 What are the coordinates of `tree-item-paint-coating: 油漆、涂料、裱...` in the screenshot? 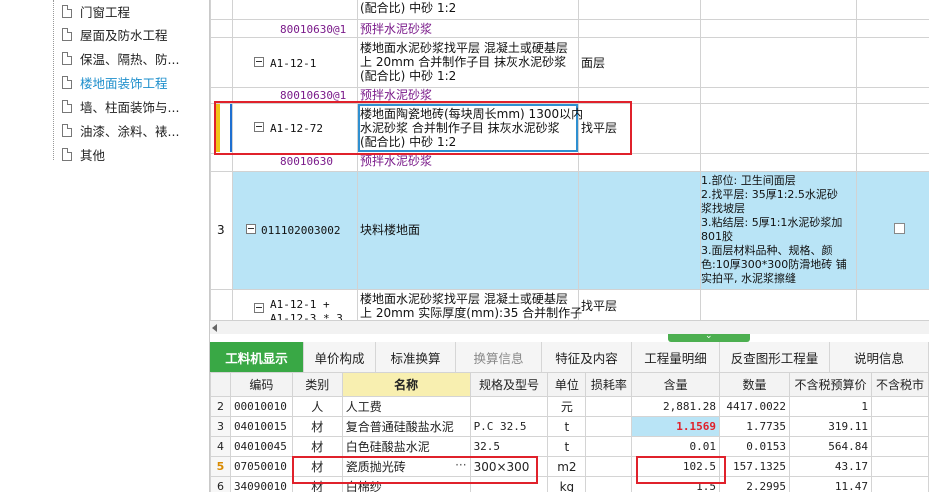 It's located at (120, 130).